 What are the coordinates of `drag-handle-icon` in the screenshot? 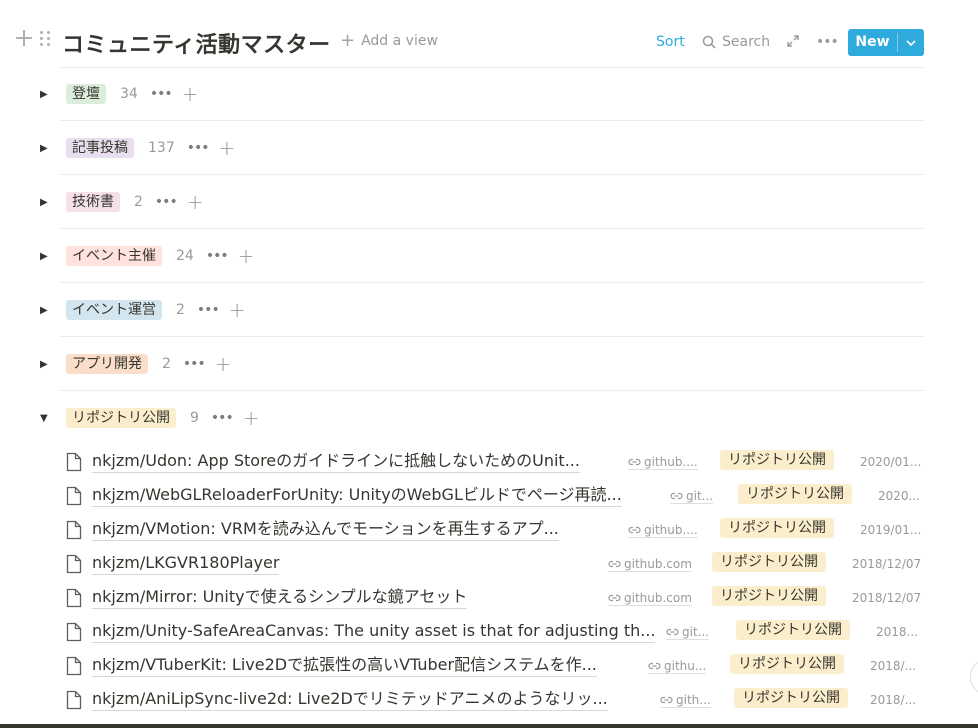 It's located at (46, 39).